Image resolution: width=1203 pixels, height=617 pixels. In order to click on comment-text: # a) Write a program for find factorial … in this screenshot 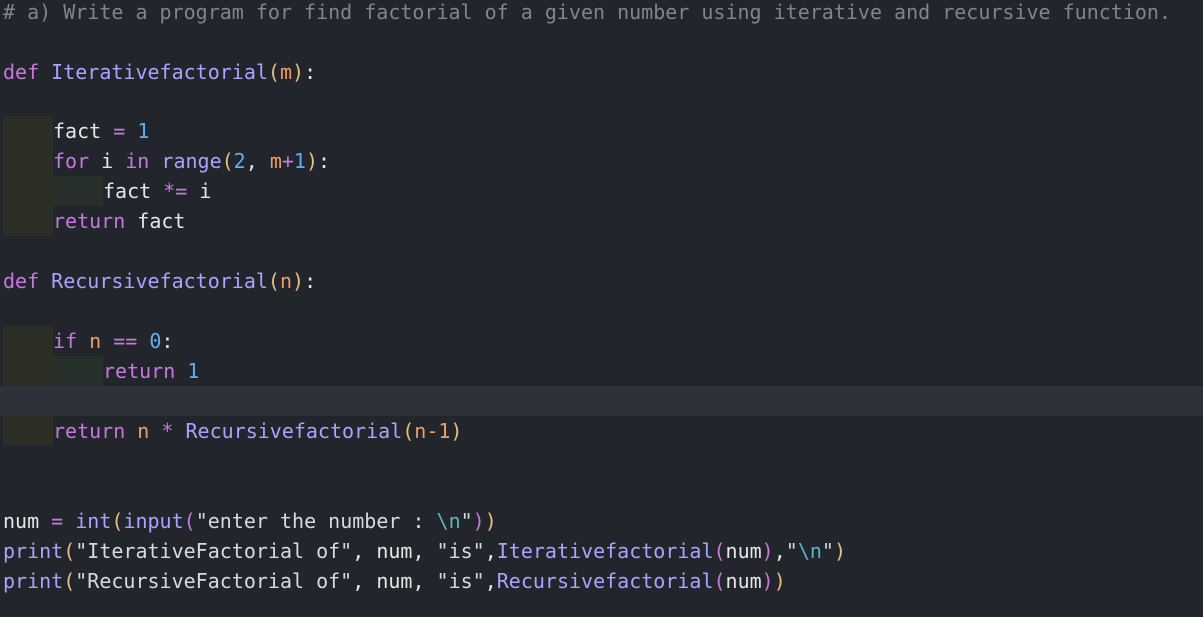, I will do `click(587, 12)`.